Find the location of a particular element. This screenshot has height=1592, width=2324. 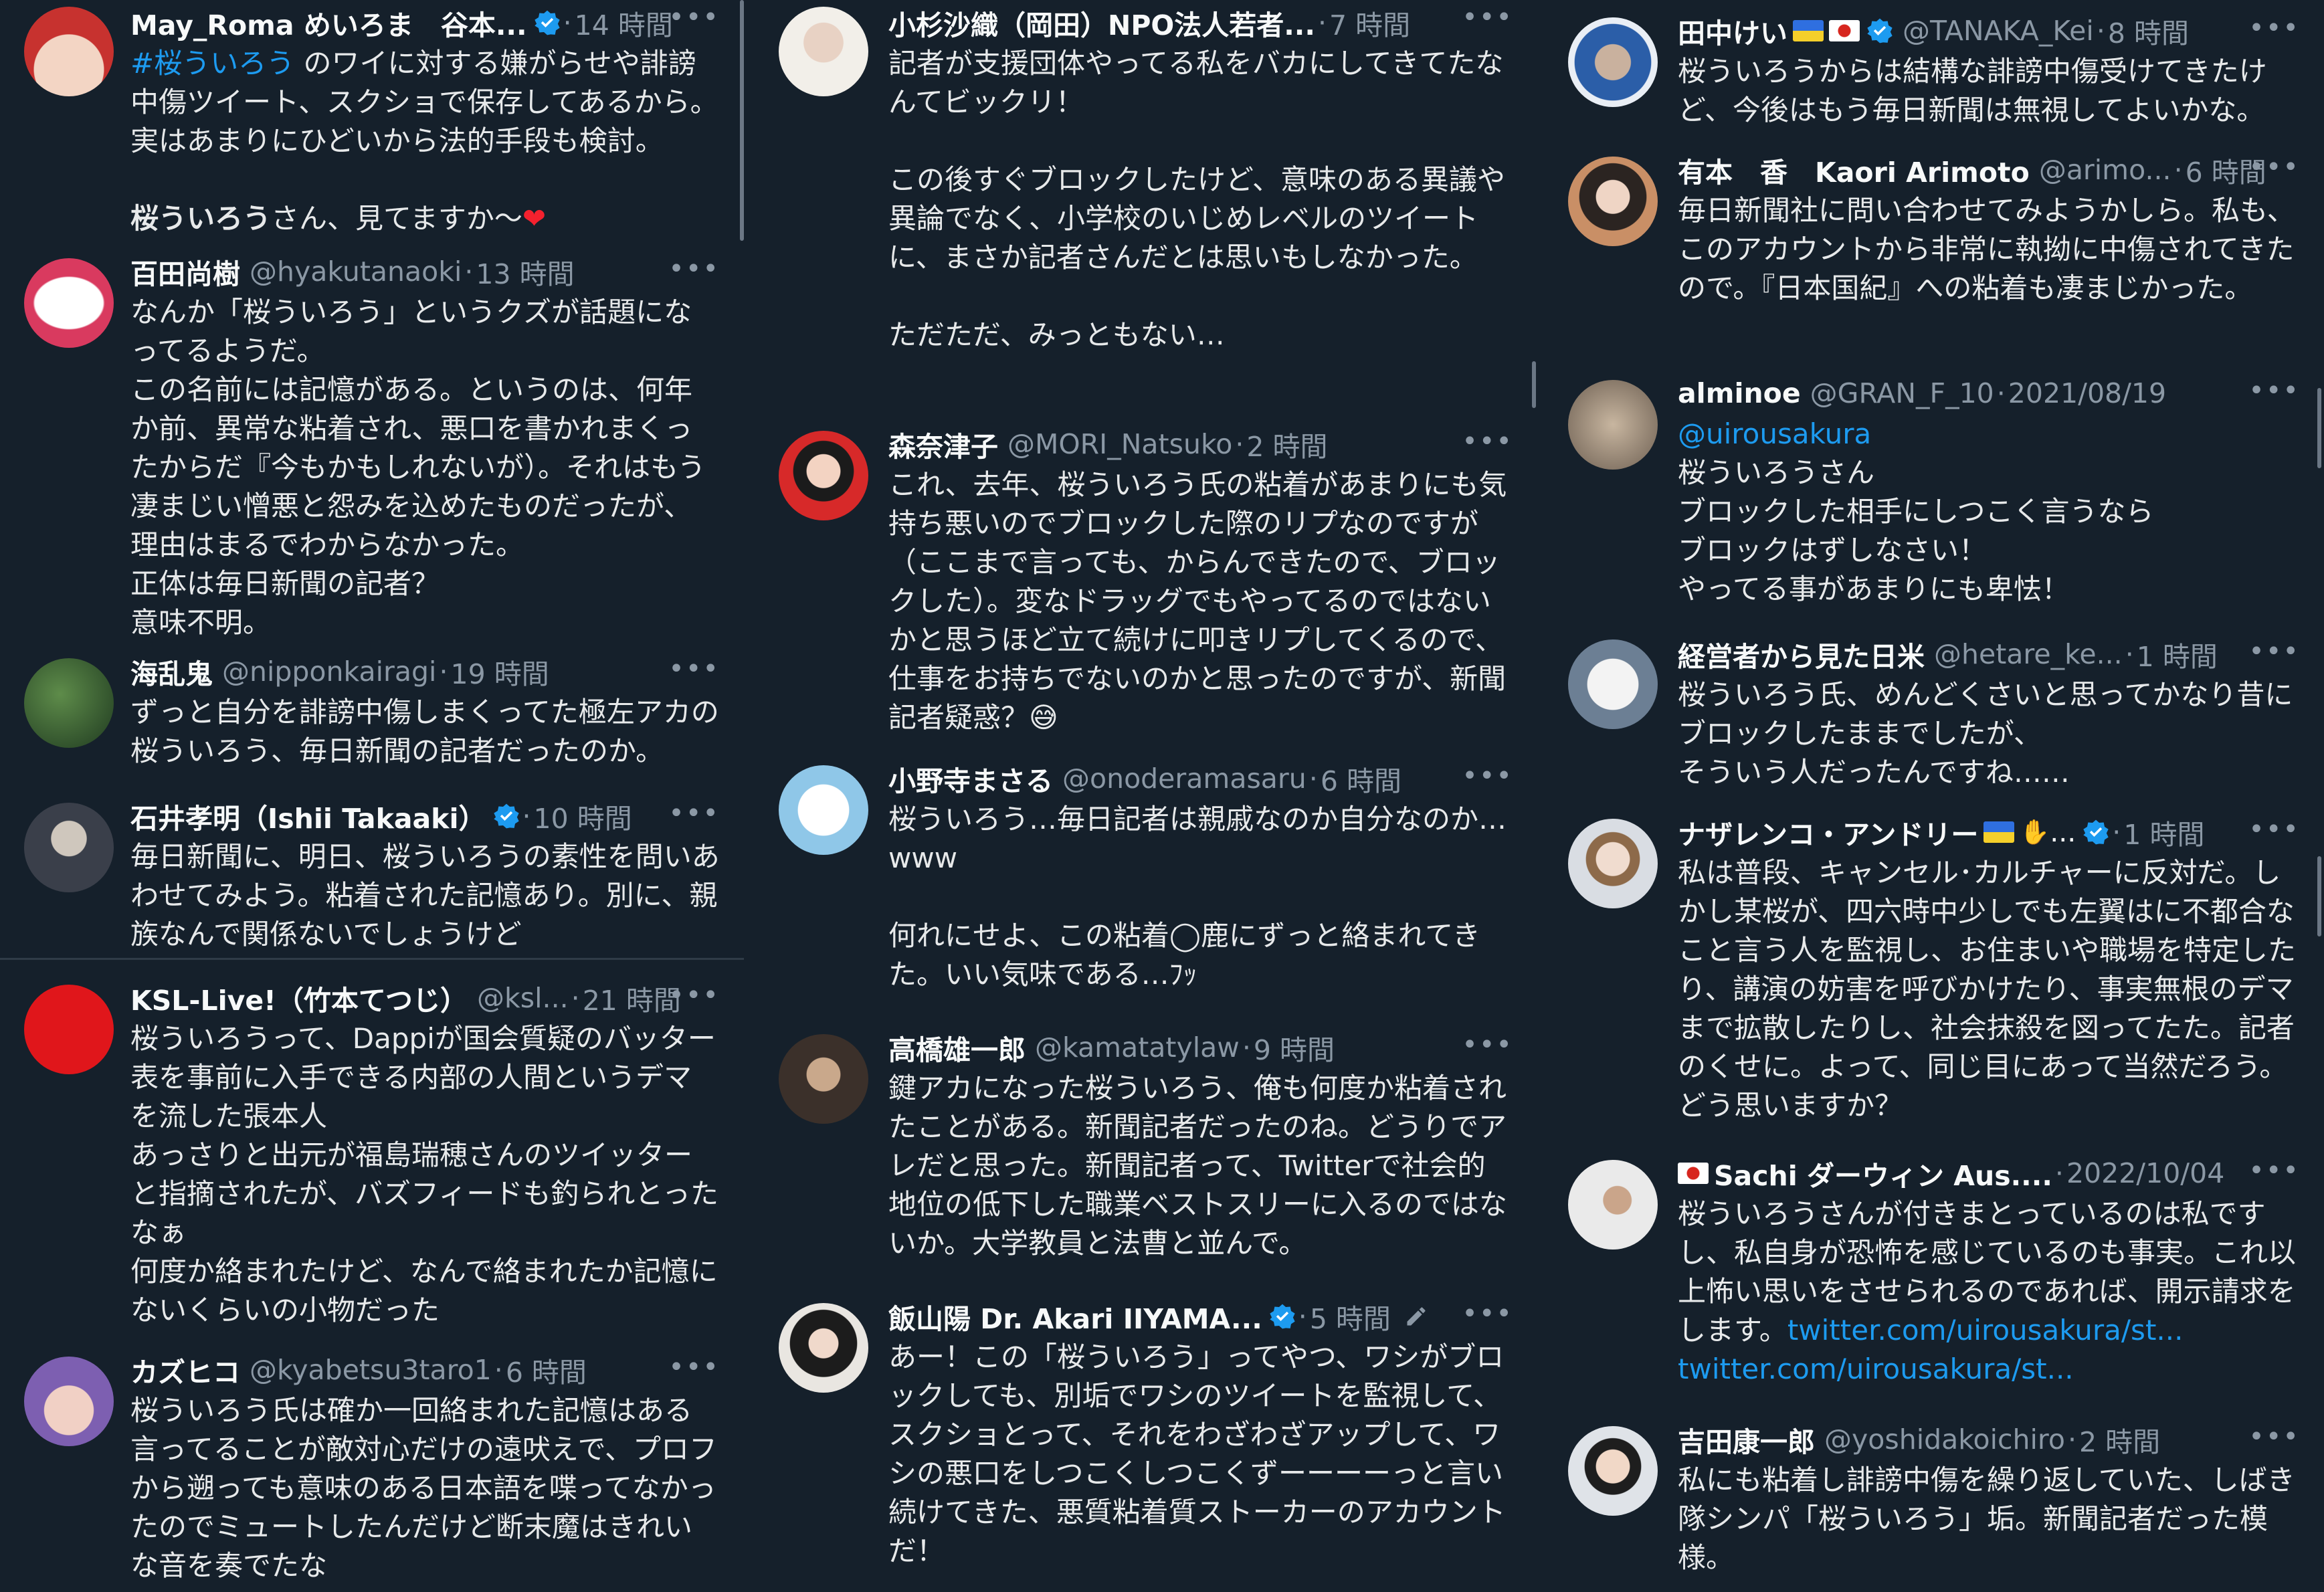

tweet-header: 森奈津子 @MORI_Natsuko · 2 時間 is located at coordinates (1202, 444).